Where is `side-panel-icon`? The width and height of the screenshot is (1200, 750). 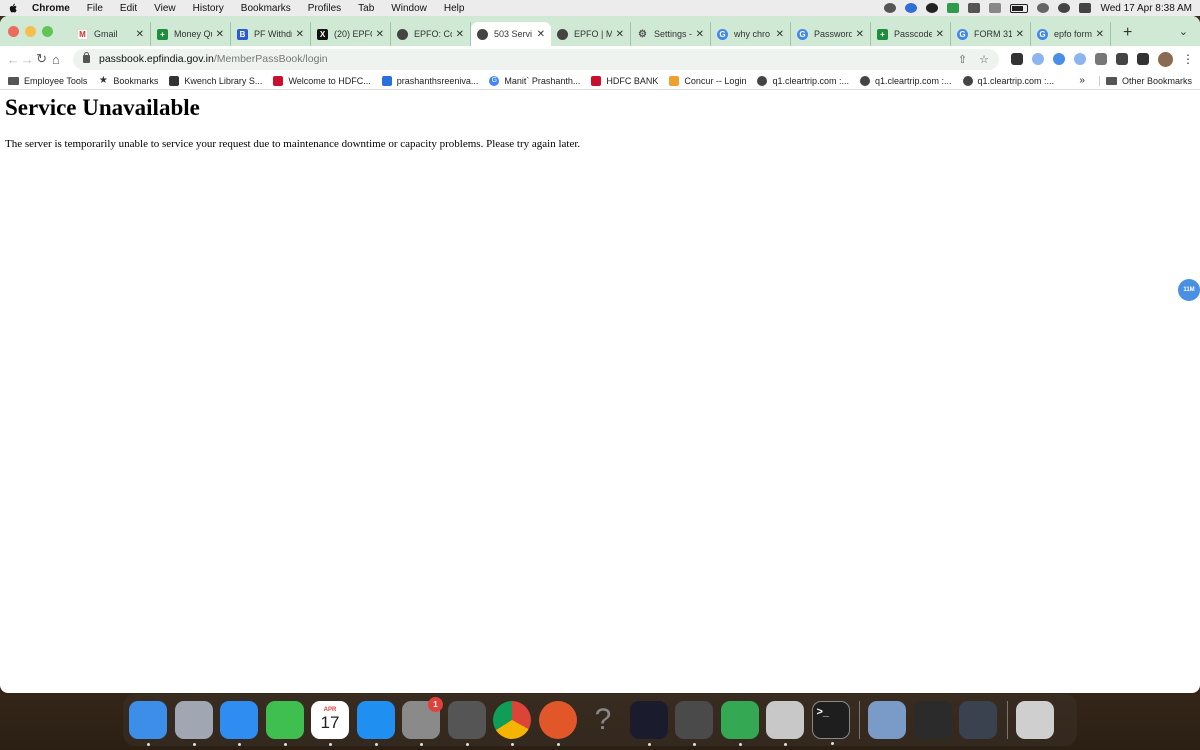
side-panel-icon is located at coordinates (1143, 59).